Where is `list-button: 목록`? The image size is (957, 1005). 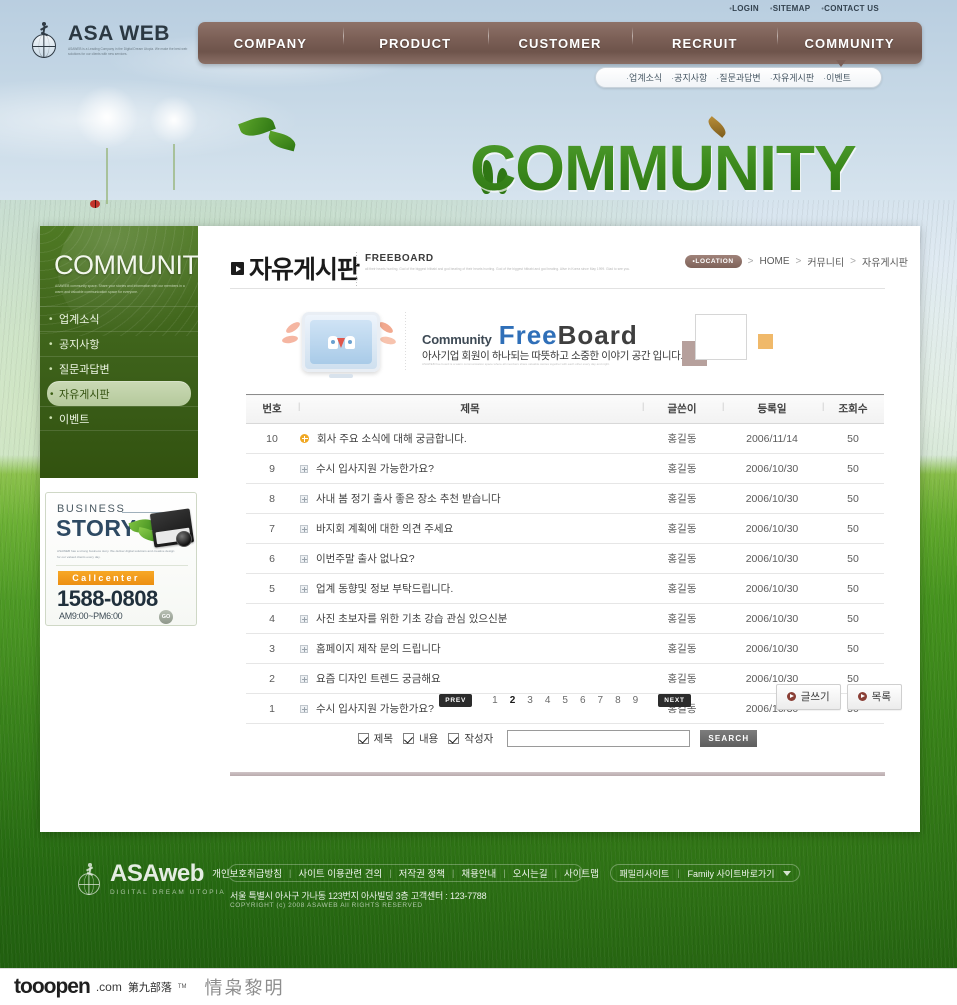
list-button: 목록 is located at coordinates (874, 697).